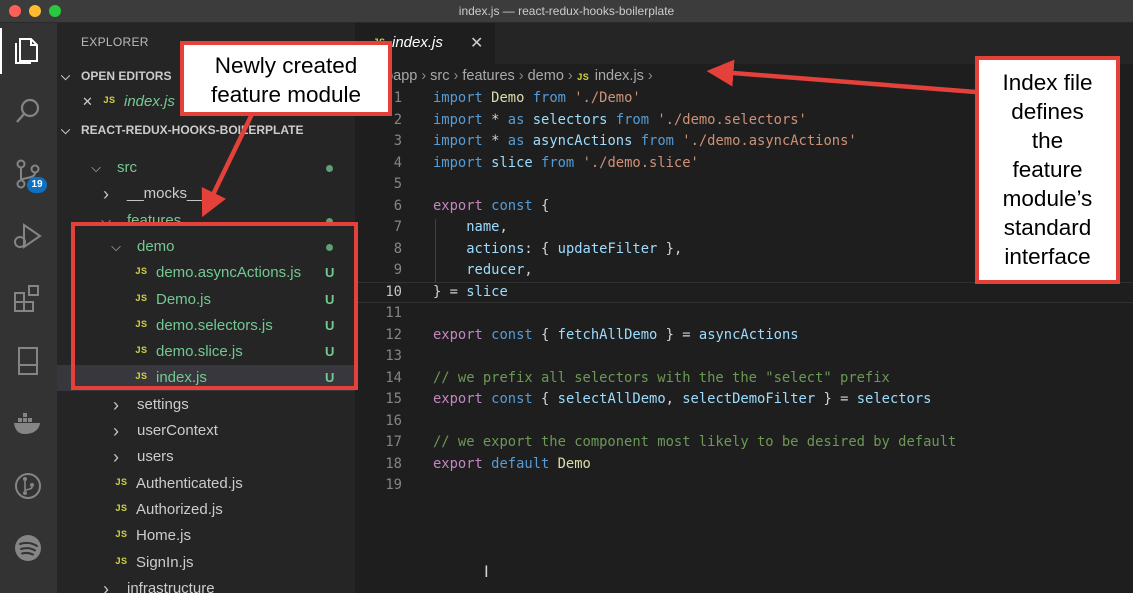  What do you see at coordinates (206, 405) in the screenshot?
I see `tree-folder: › settings` at bounding box center [206, 405].